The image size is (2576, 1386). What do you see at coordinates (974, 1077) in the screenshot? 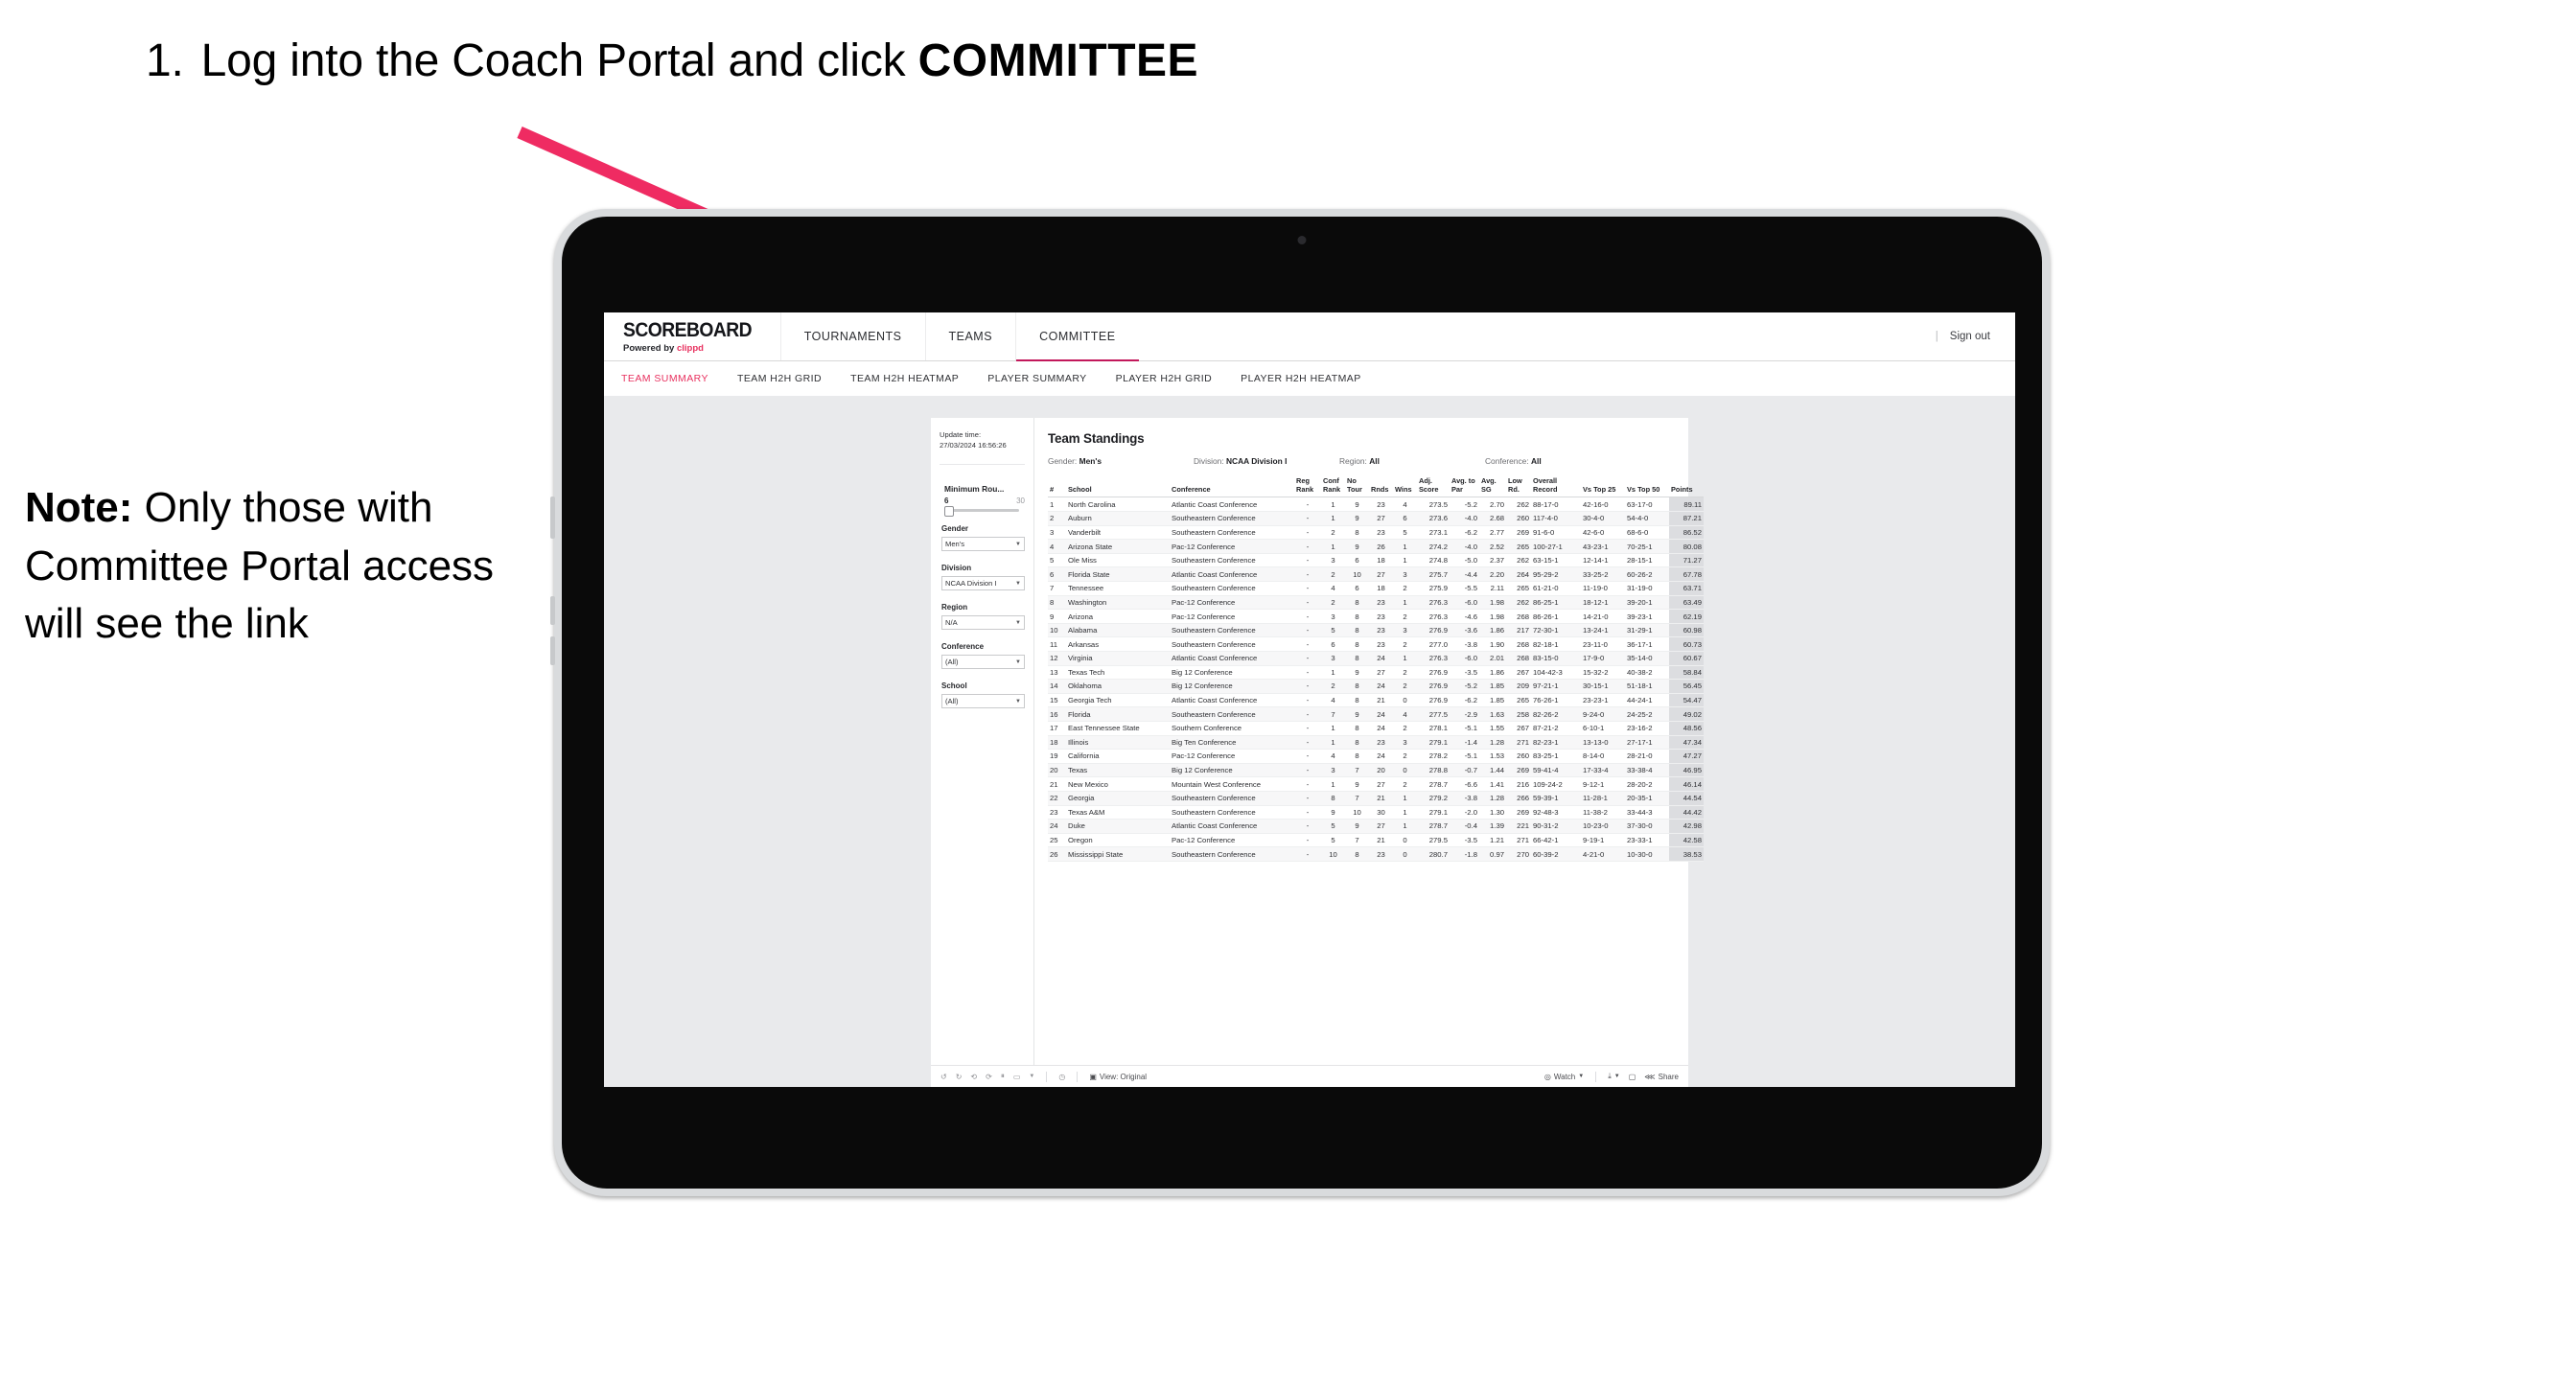
I see `revert-icon: ⟲` at bounding box center [974, 1077].